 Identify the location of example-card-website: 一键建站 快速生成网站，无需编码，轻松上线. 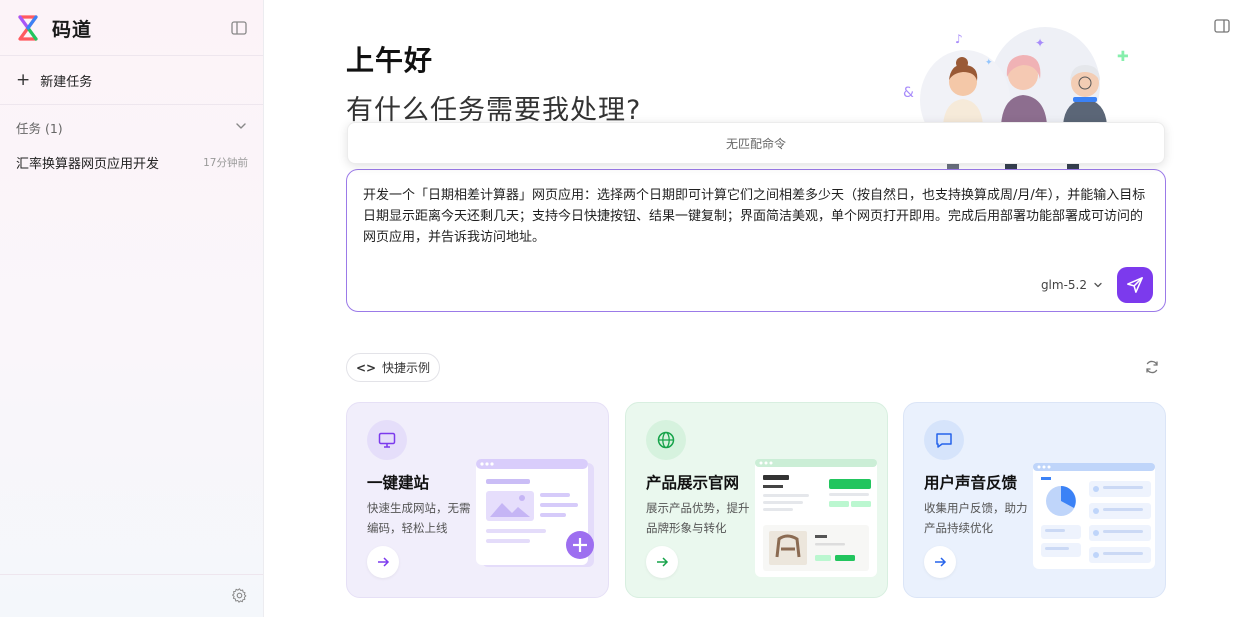
(477, 500).